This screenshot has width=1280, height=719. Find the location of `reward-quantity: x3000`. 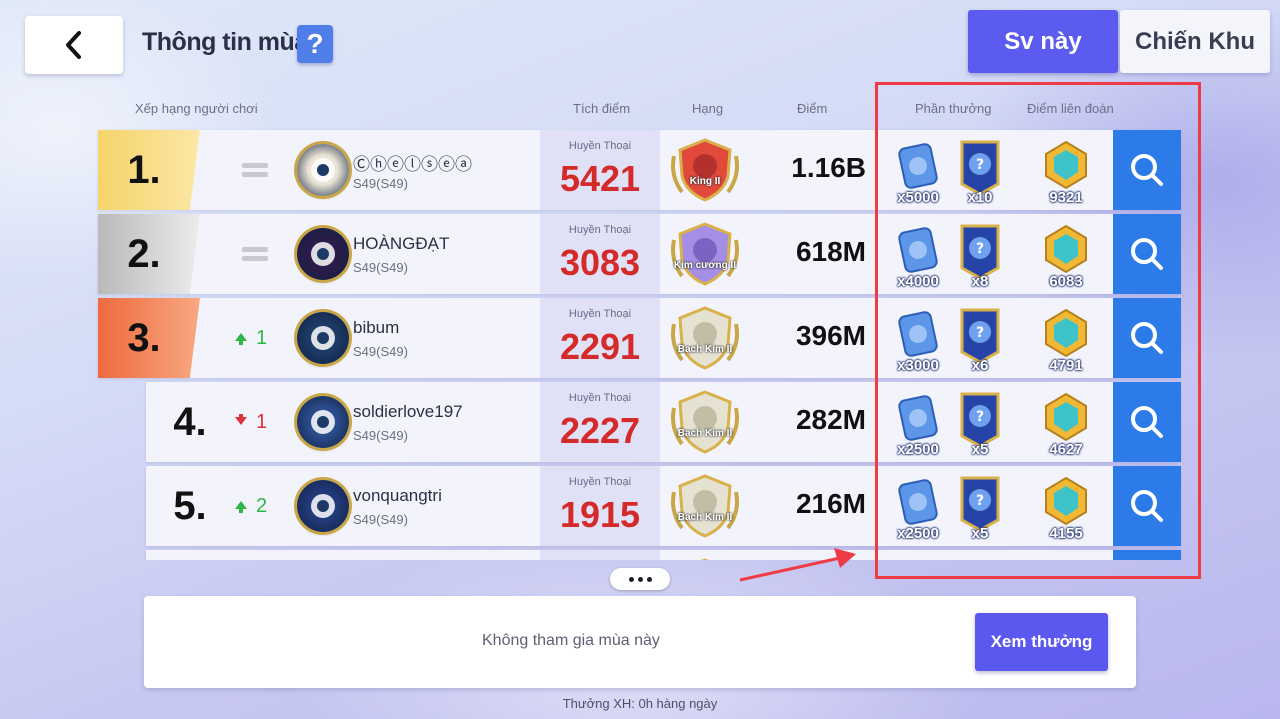

reward-quantity: x3000 is located at coordinates (918, 365).